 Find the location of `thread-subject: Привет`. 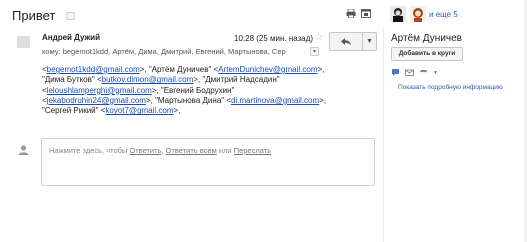

thread-subject: Привет is located at coordinates (34, 15).